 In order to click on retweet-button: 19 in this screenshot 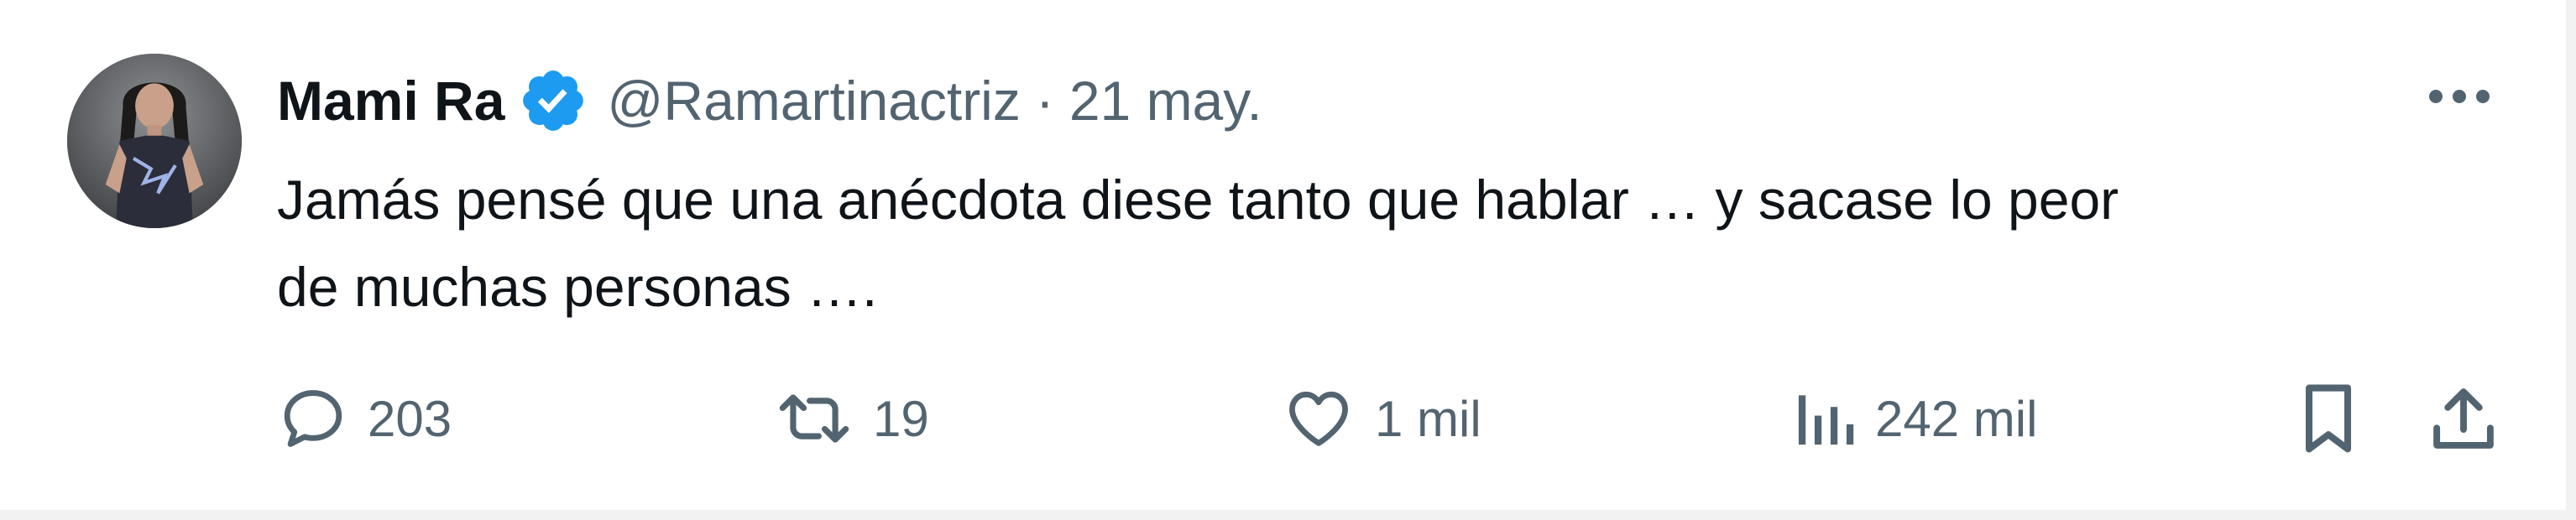, I will do `click(851, 418)`.